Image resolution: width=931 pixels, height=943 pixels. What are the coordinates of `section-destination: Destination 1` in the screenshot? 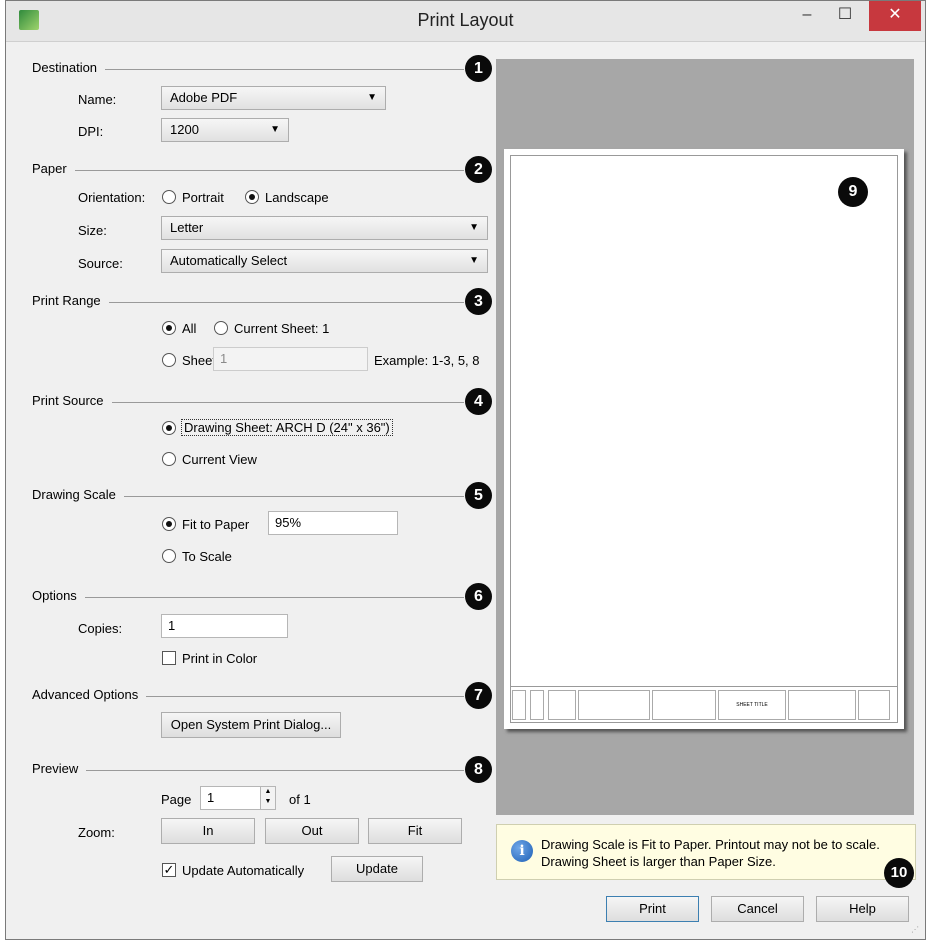 It's located at (262, 68).